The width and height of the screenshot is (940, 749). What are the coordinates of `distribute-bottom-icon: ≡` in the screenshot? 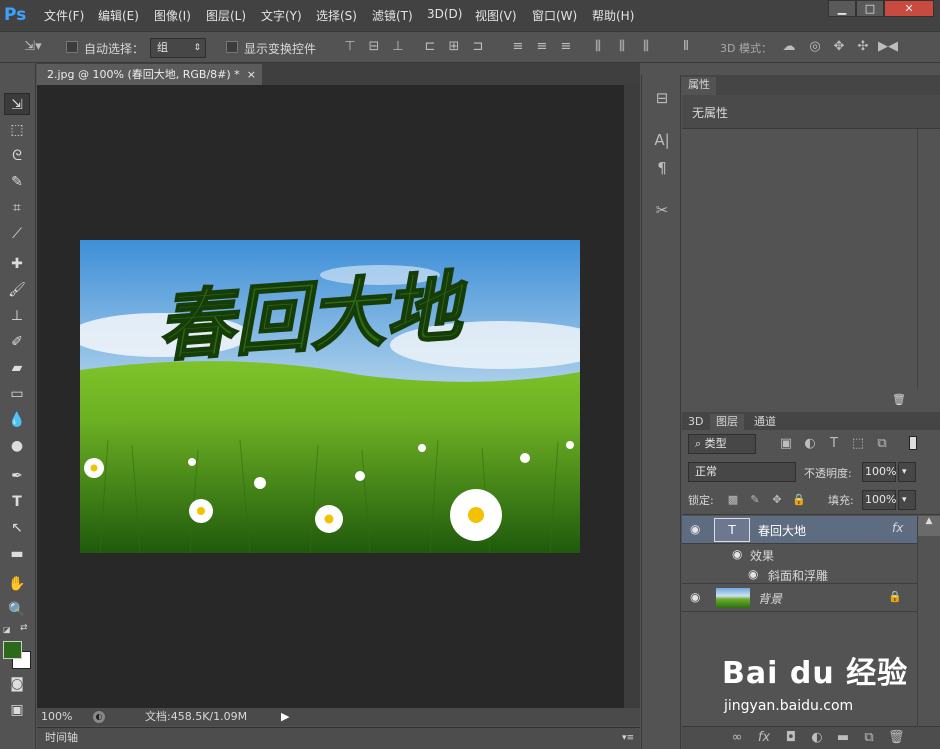 It's located at (566, 47).